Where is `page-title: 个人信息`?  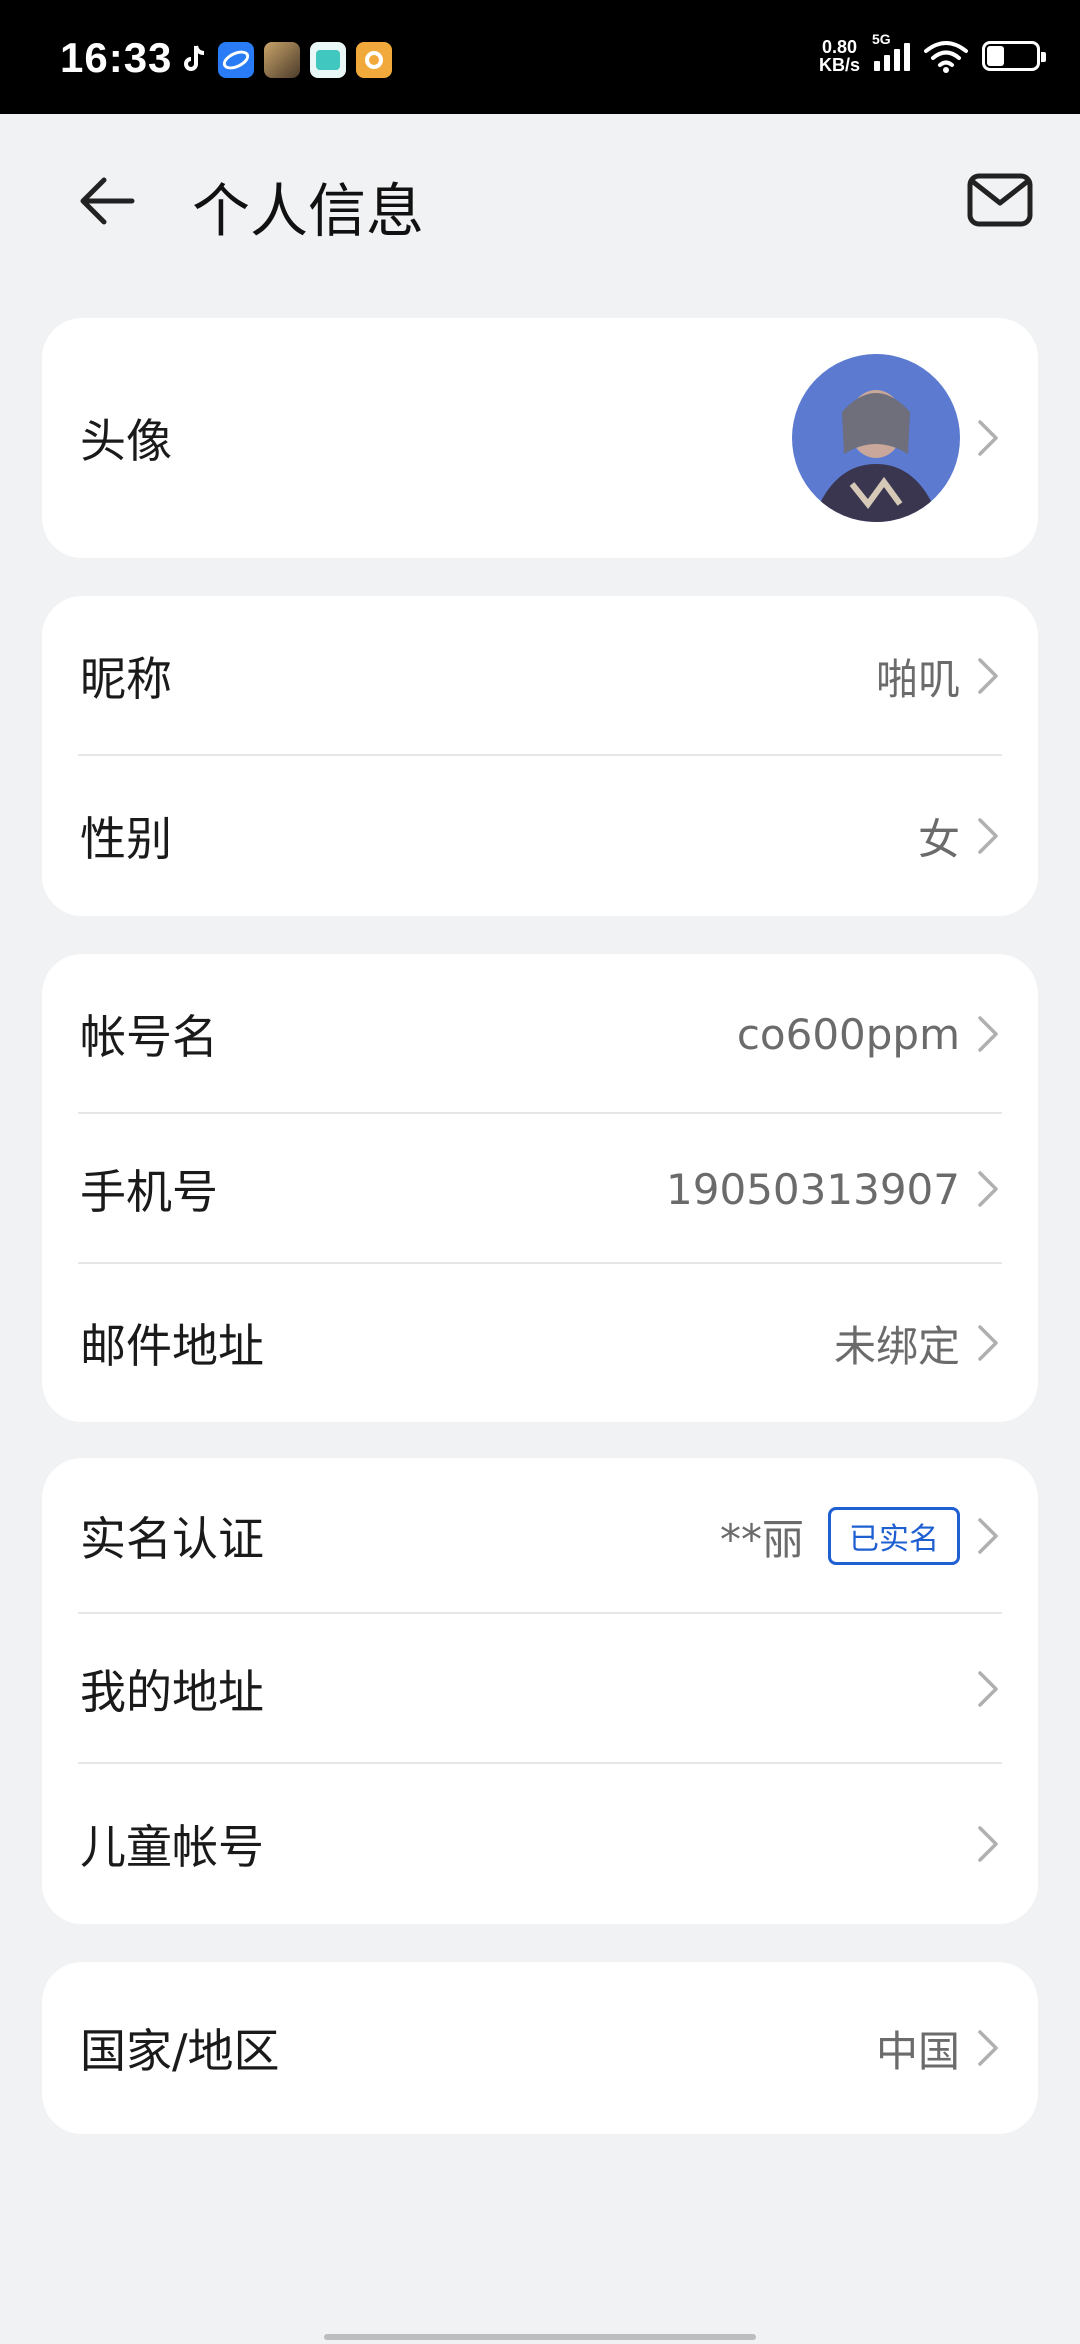 page-title: 个人信息 is located at coordinates (308, 211).